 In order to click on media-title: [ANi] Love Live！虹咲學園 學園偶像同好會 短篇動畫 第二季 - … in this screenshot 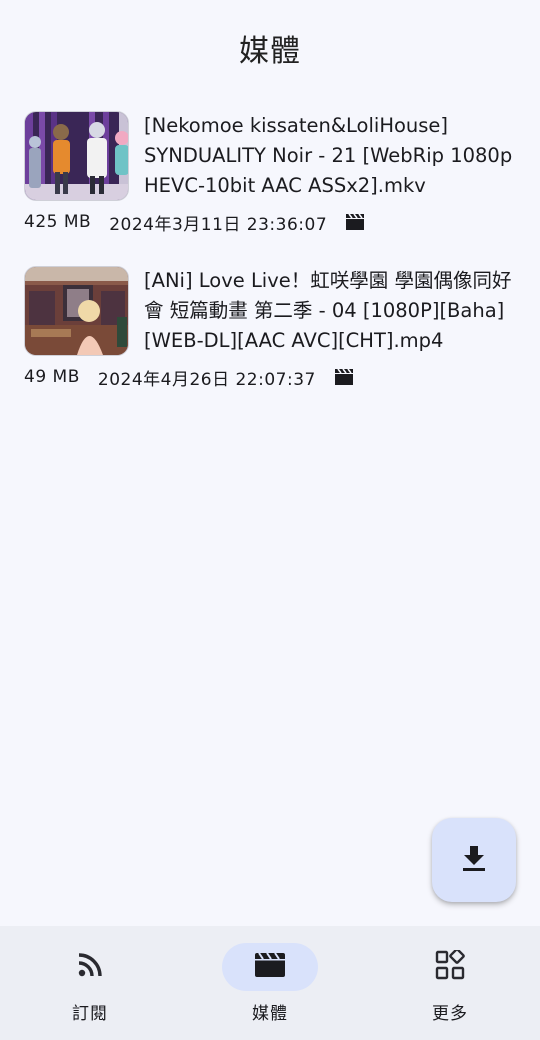, I will do `click(328, 310)`.